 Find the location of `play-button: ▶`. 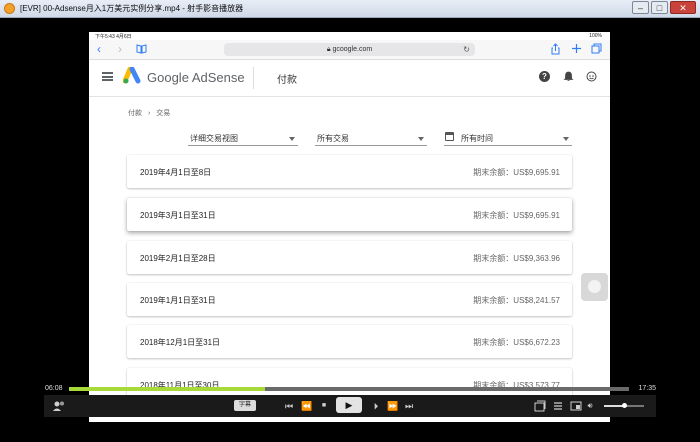

play-button: ▶ is located at coordinates (349, 405).